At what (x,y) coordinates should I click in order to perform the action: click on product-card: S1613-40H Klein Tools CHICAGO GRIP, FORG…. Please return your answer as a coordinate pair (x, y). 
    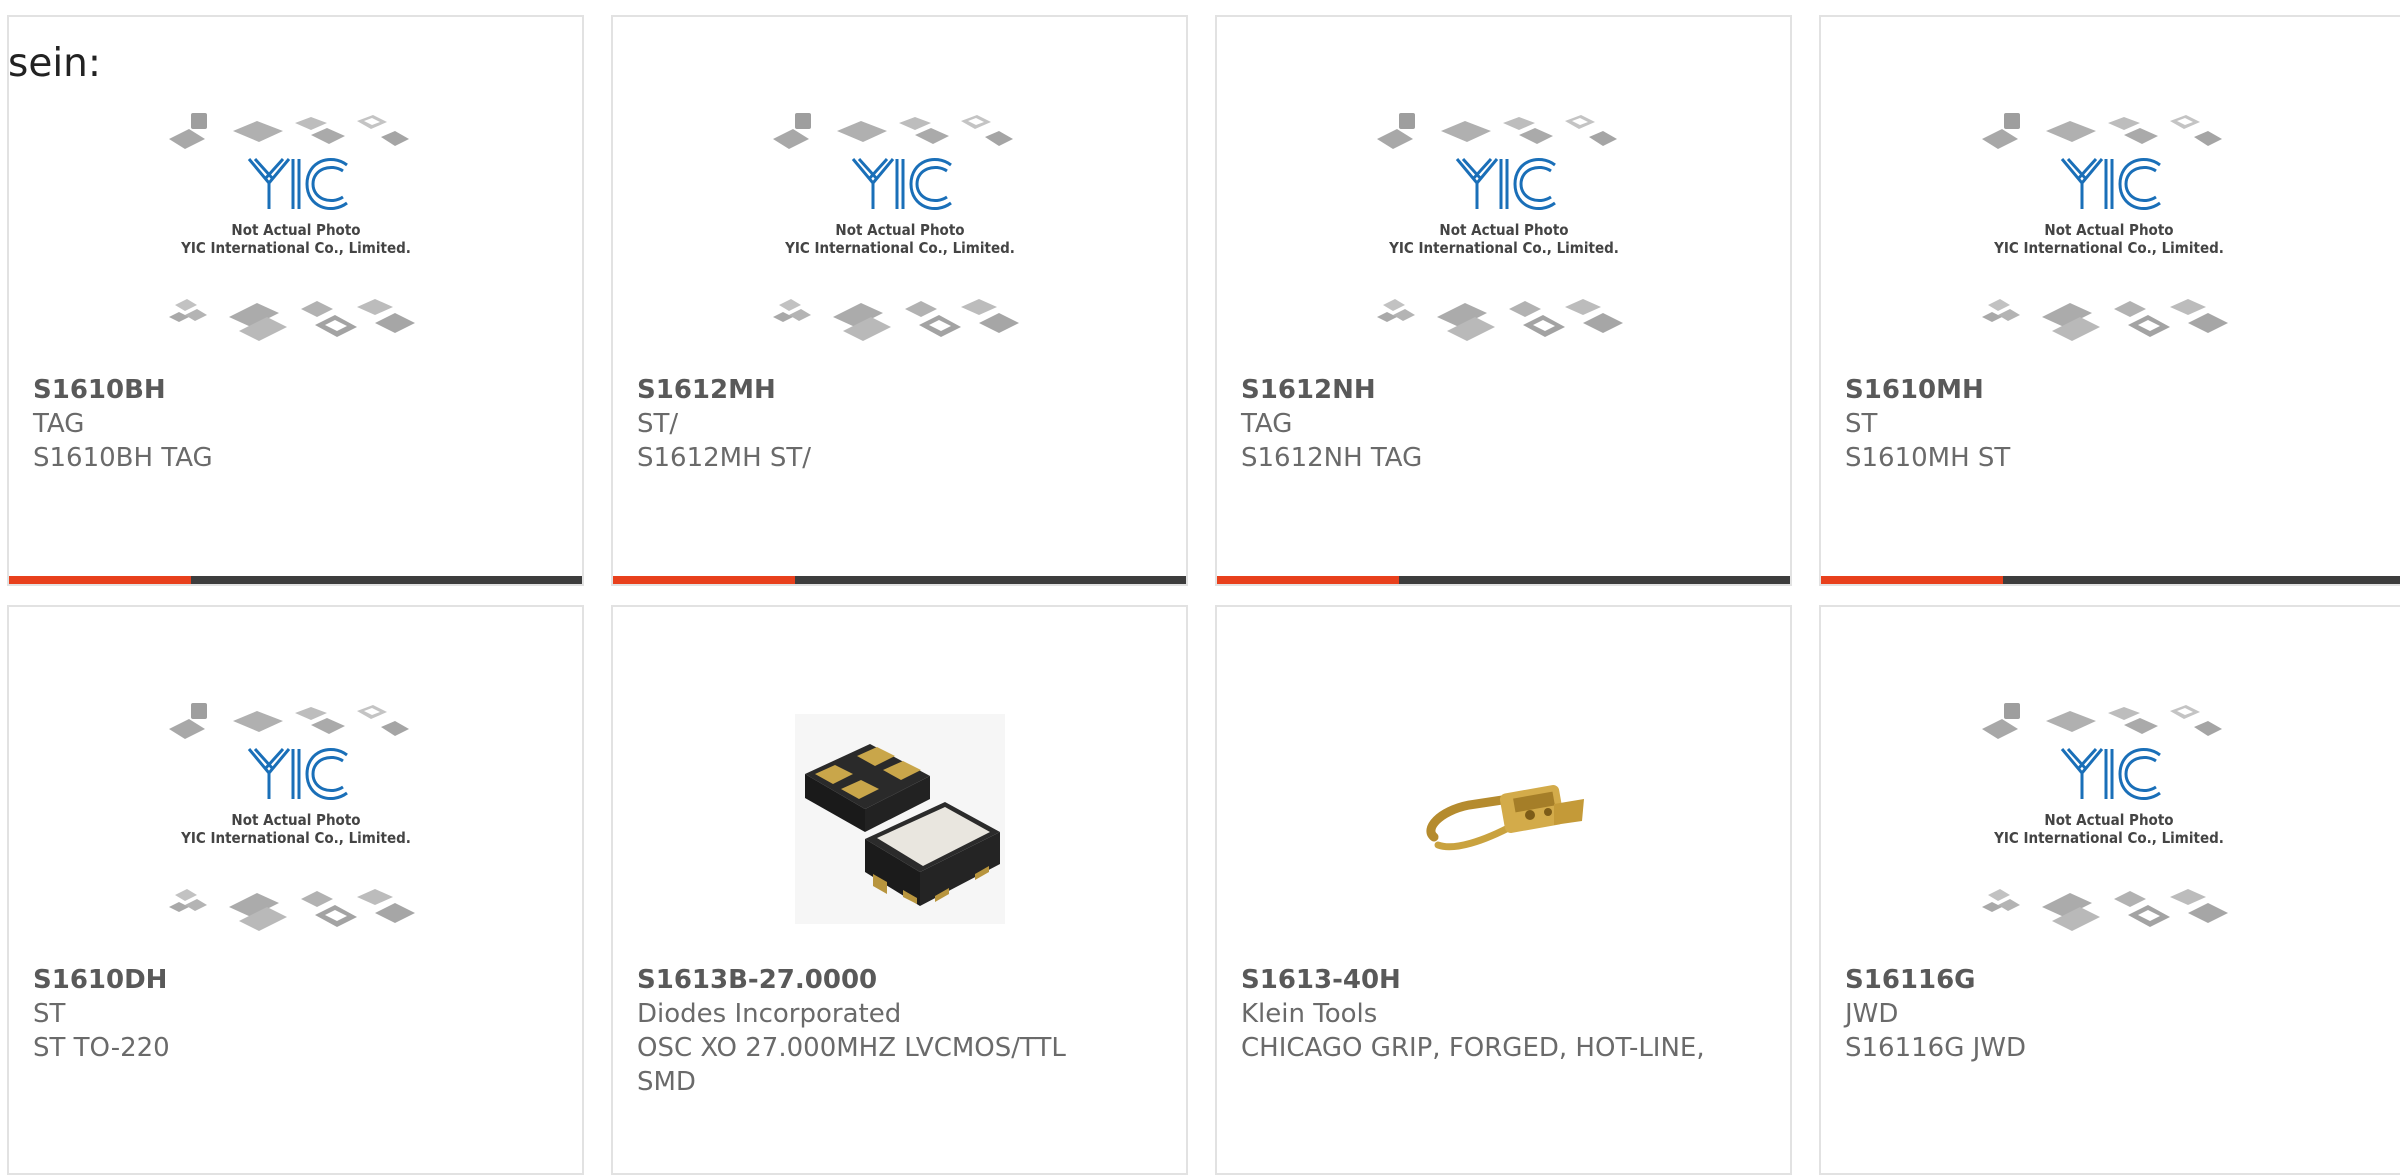
    Looking at the image, I should click on (1503, 890).